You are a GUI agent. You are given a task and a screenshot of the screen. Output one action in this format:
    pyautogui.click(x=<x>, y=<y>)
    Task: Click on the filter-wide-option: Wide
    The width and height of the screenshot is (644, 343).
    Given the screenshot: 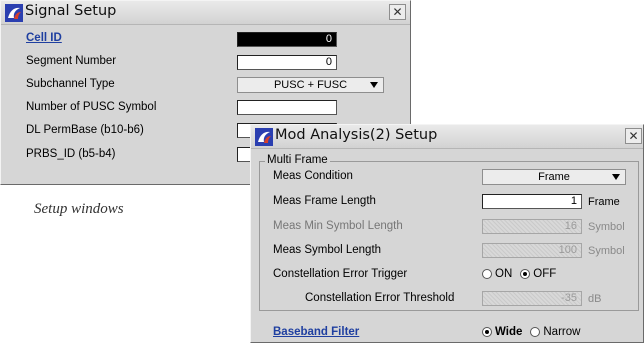 What is the action you would take?
    pyautogui.click(x=502, y=332)
    